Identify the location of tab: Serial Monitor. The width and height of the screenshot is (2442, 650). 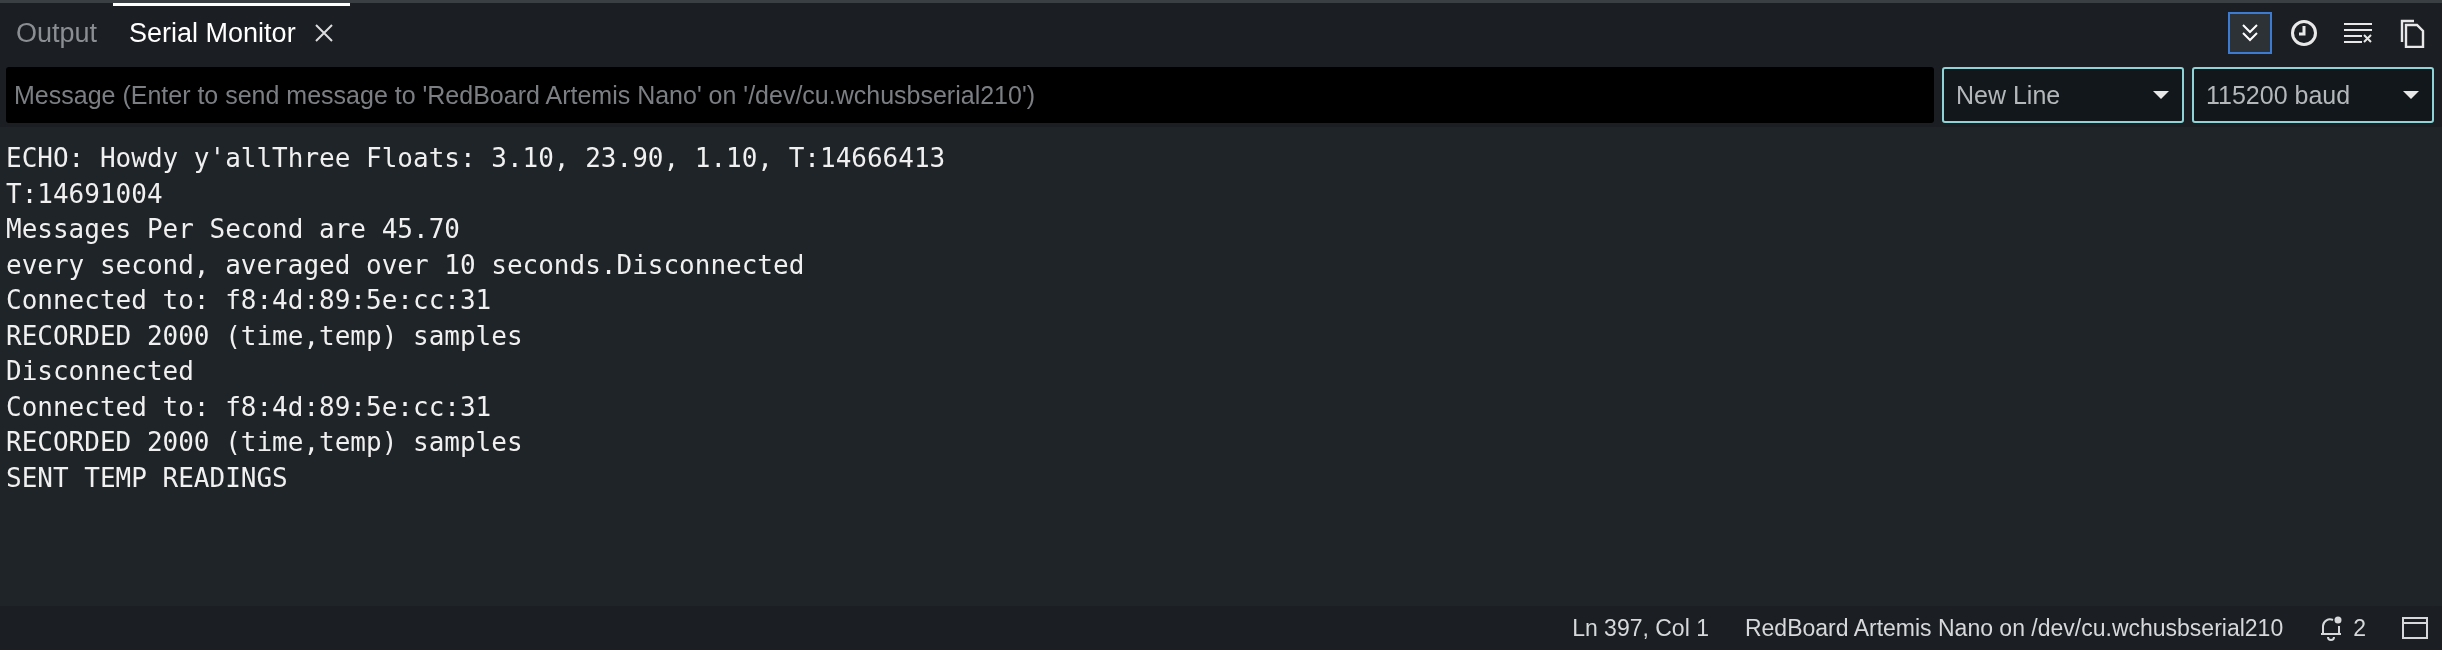
(231, 33).